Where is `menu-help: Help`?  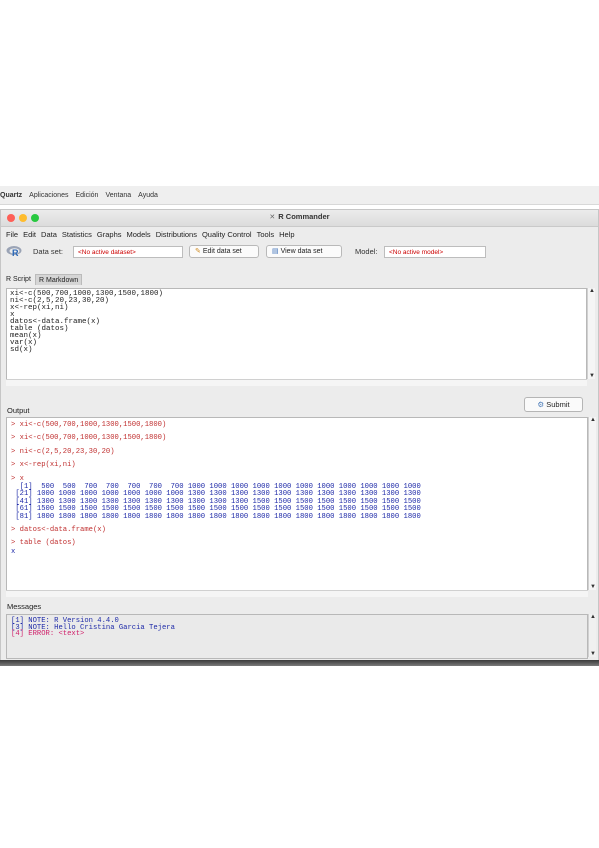 menu-help: Help is located at coordinates (286, 234).